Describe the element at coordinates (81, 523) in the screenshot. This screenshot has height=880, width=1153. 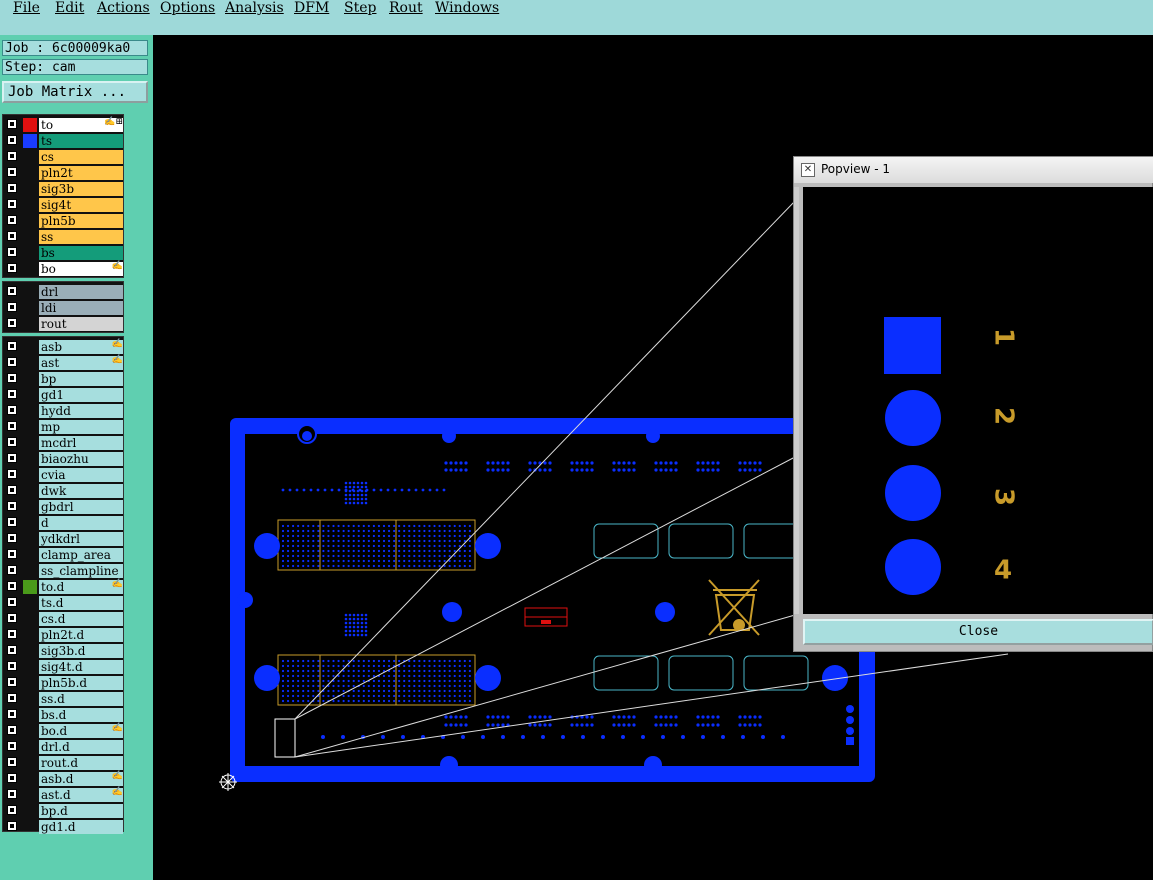
I see `layer-name: d` at that location.